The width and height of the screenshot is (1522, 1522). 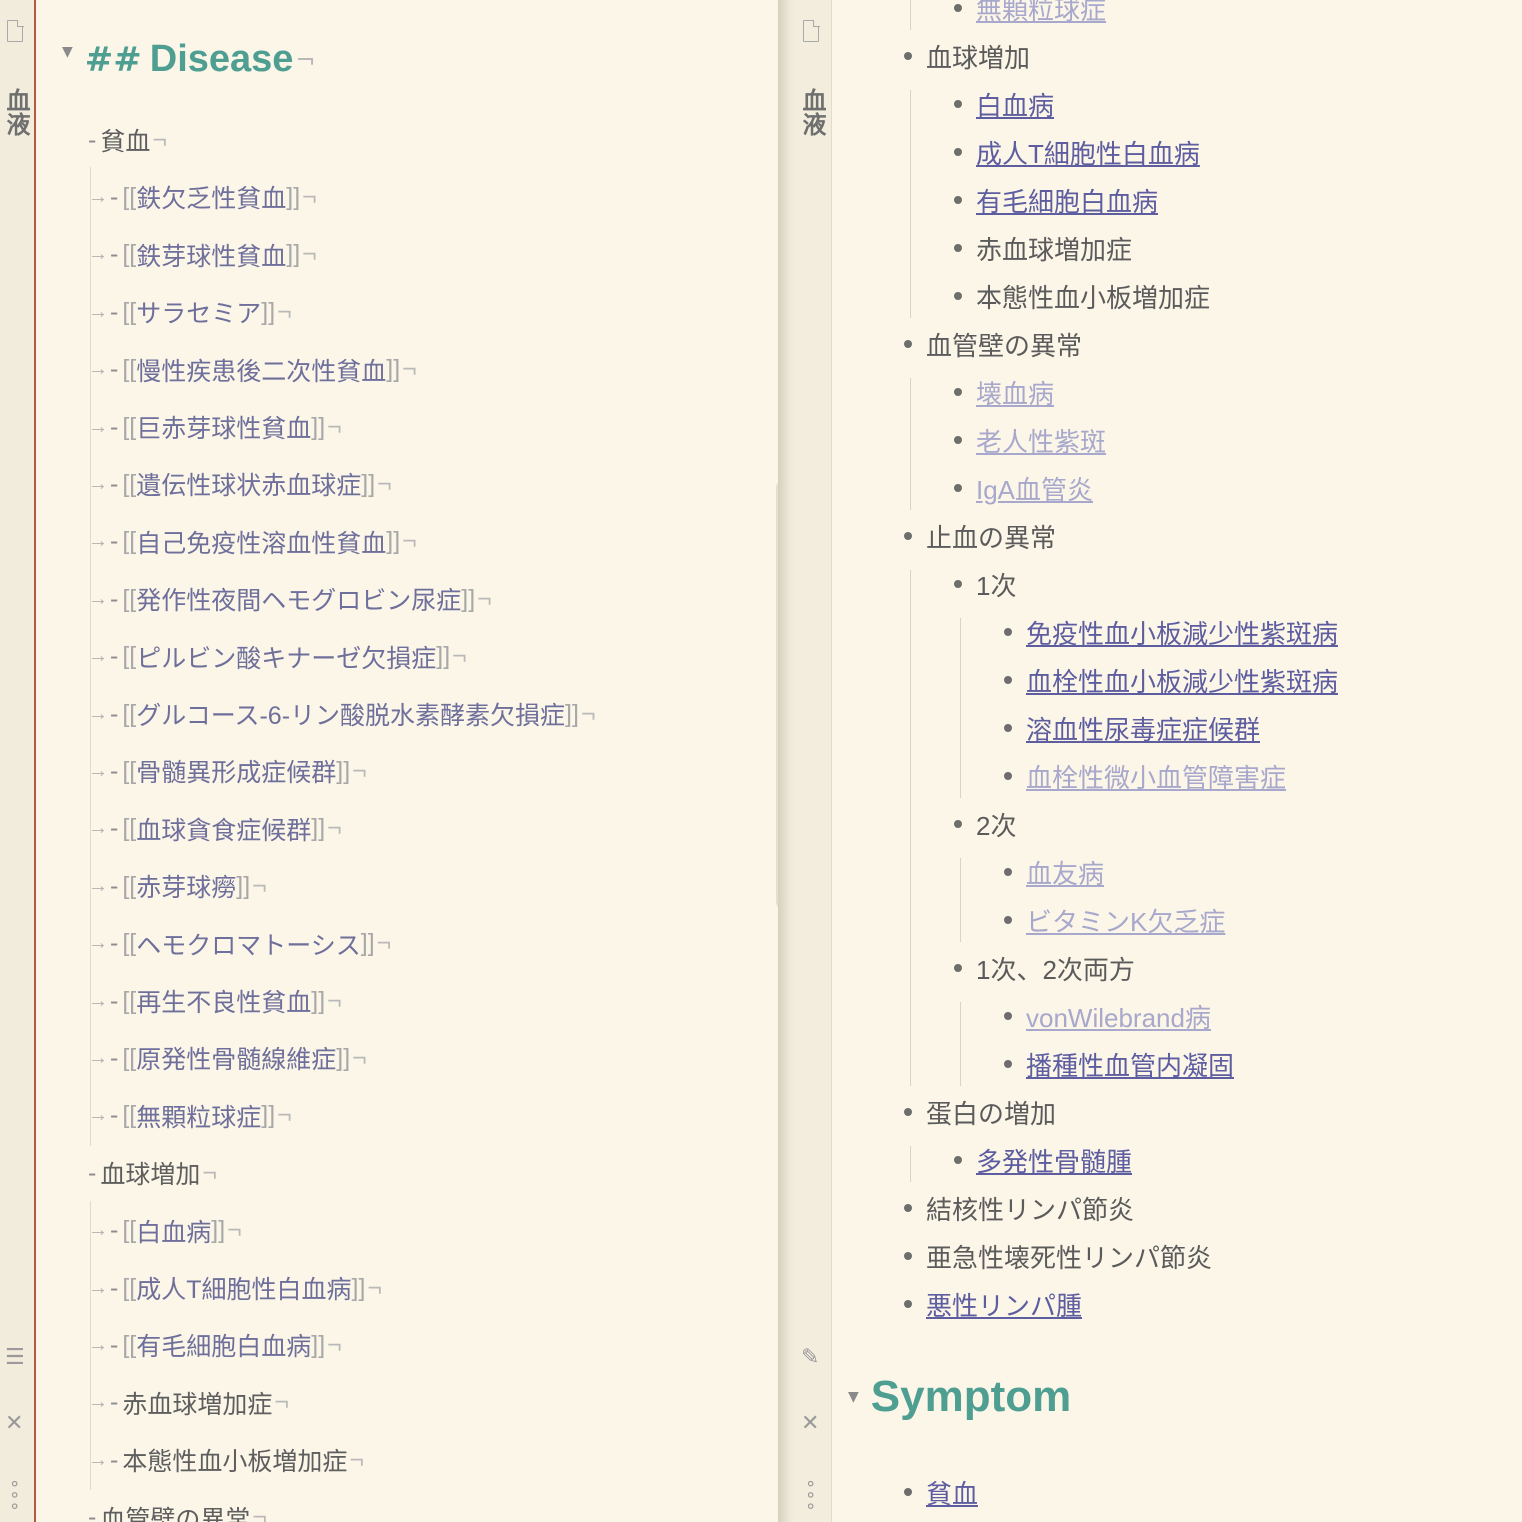 What do you see at coordinates (236, 771) in the screenshot?
I see `wiki-link: 骨髄異形成症候群` at bounding box center [236, 771].